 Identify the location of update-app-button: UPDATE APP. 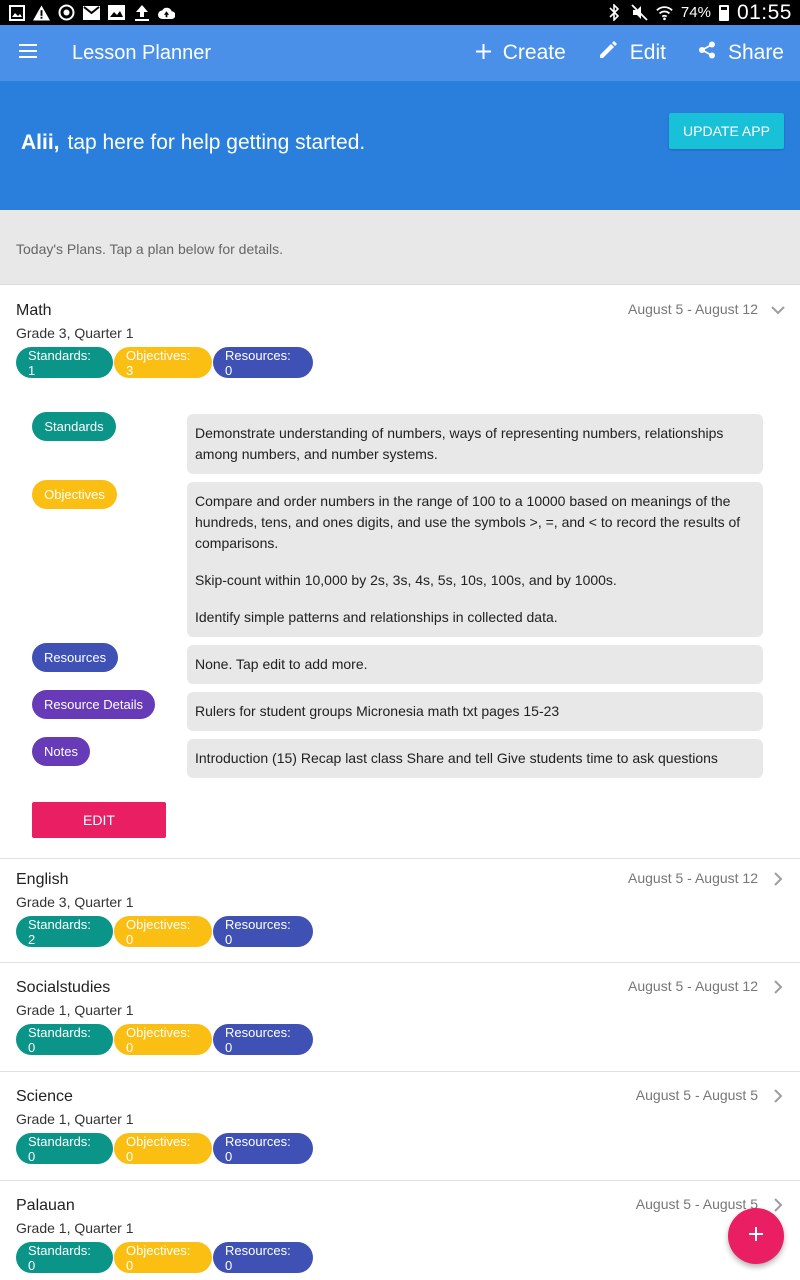
(726, 131).